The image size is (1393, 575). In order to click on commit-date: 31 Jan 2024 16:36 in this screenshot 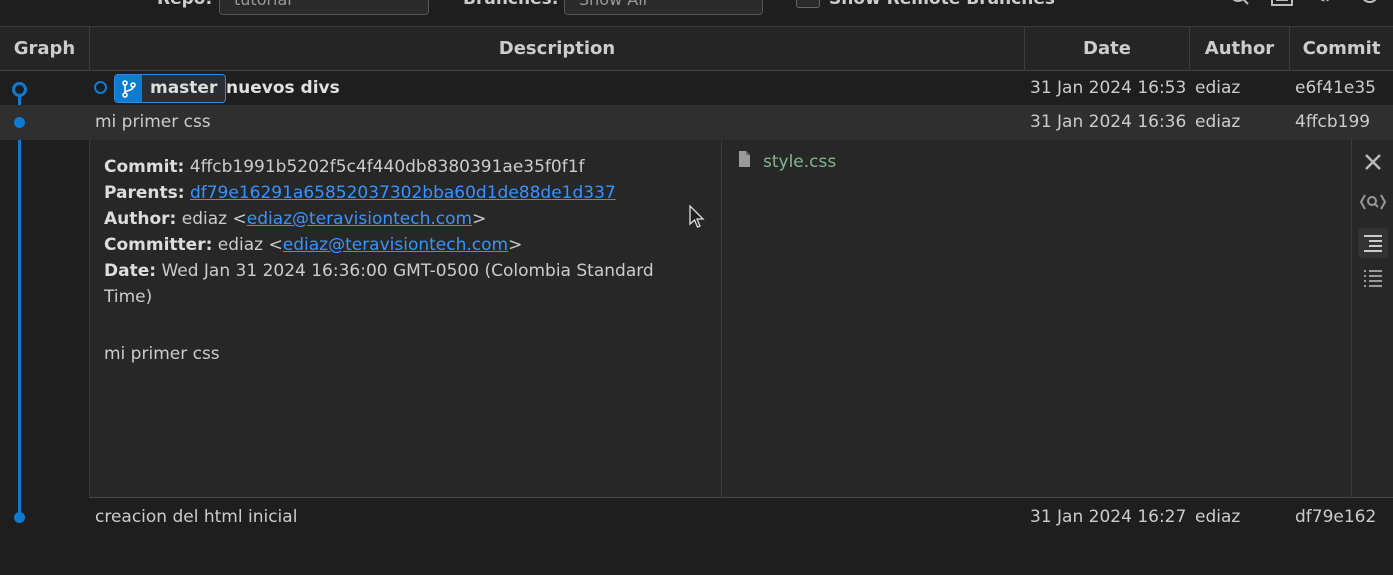, I will do `click(1108, 122)`.